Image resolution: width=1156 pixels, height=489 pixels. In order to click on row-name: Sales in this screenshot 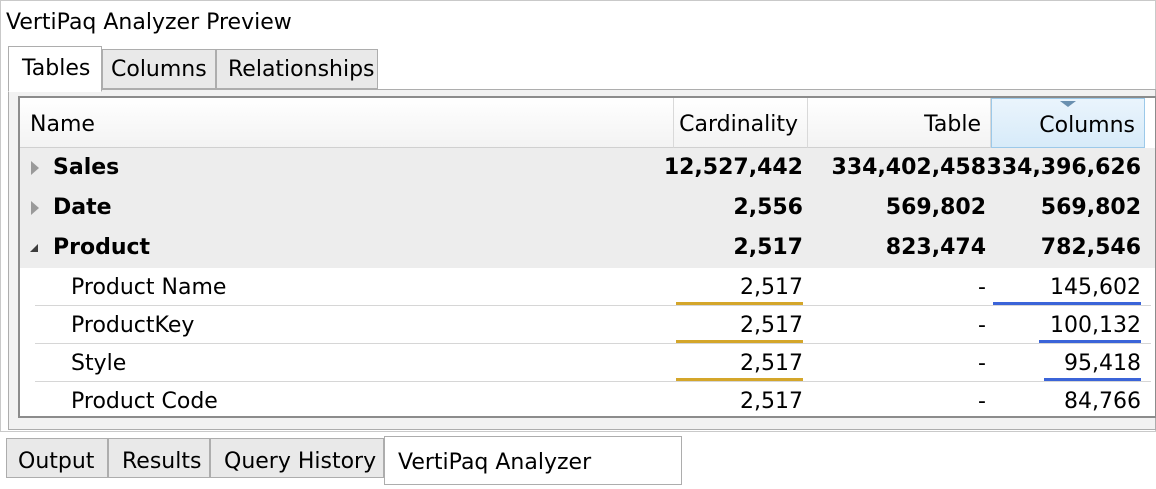, I will do `click(86, 167)`.